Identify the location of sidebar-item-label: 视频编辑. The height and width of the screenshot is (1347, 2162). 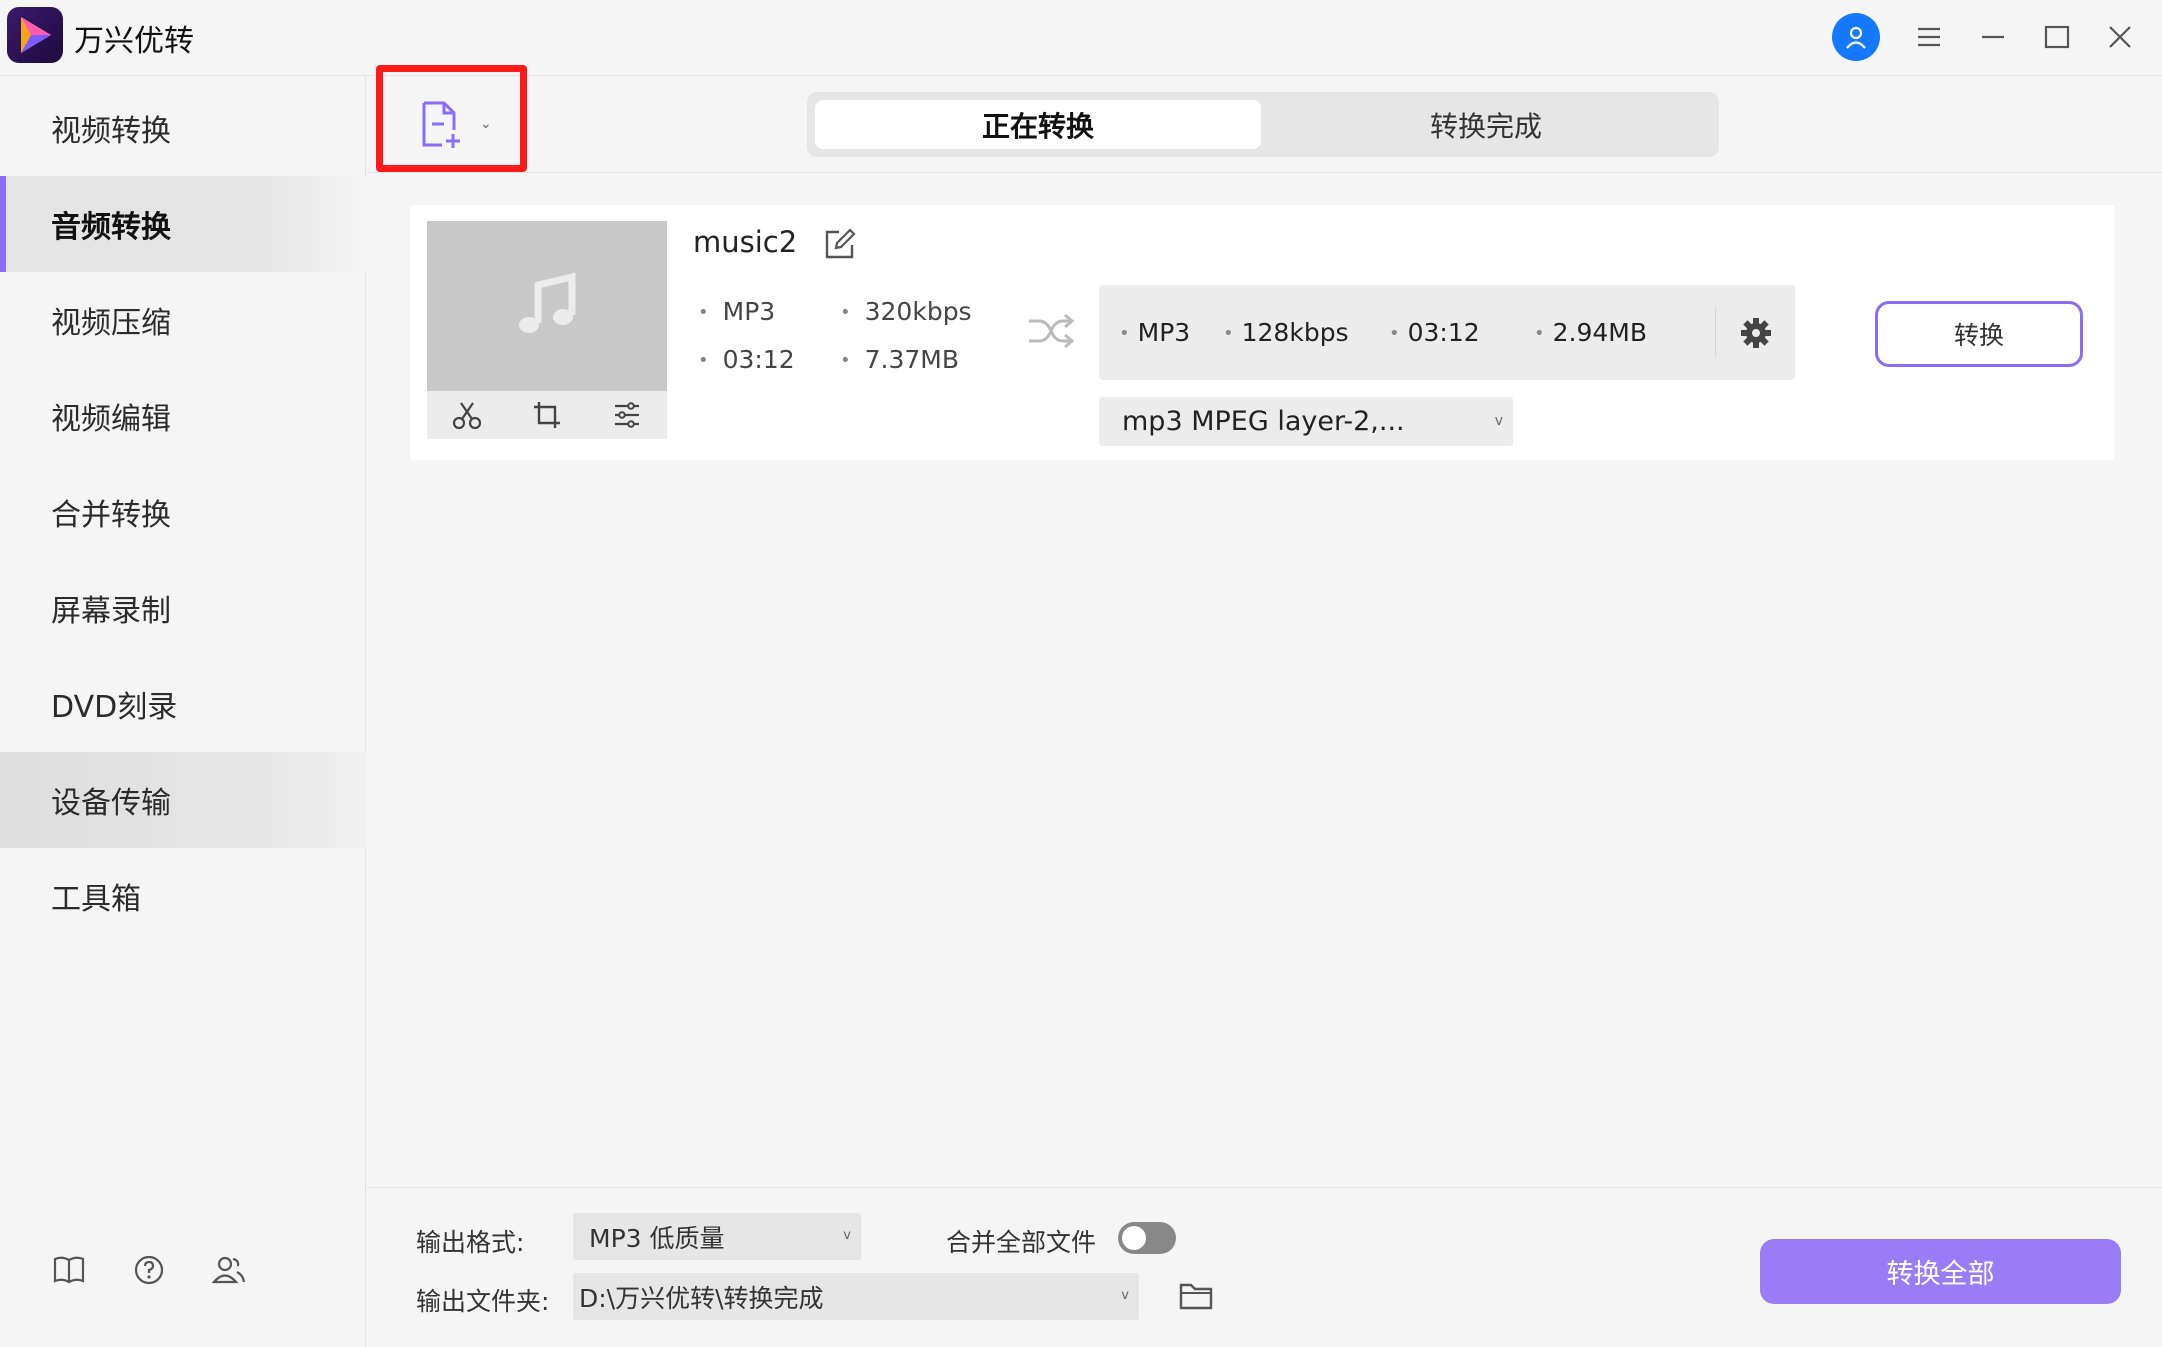
(111, 419).